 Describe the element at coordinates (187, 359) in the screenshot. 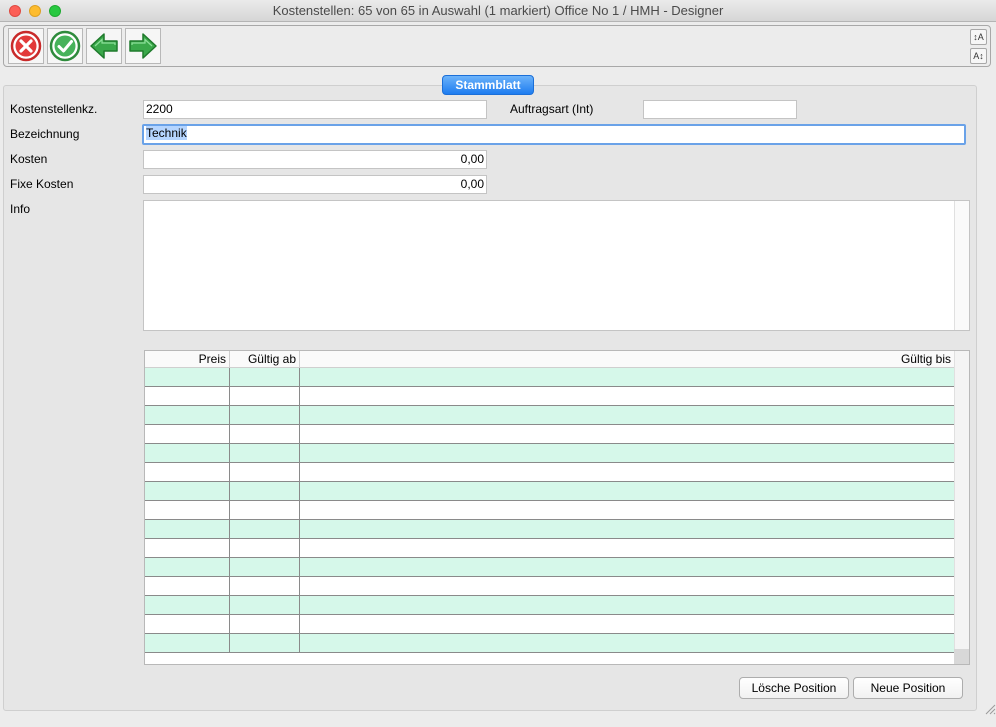

I see `column-header-preis: Preis` at that location.